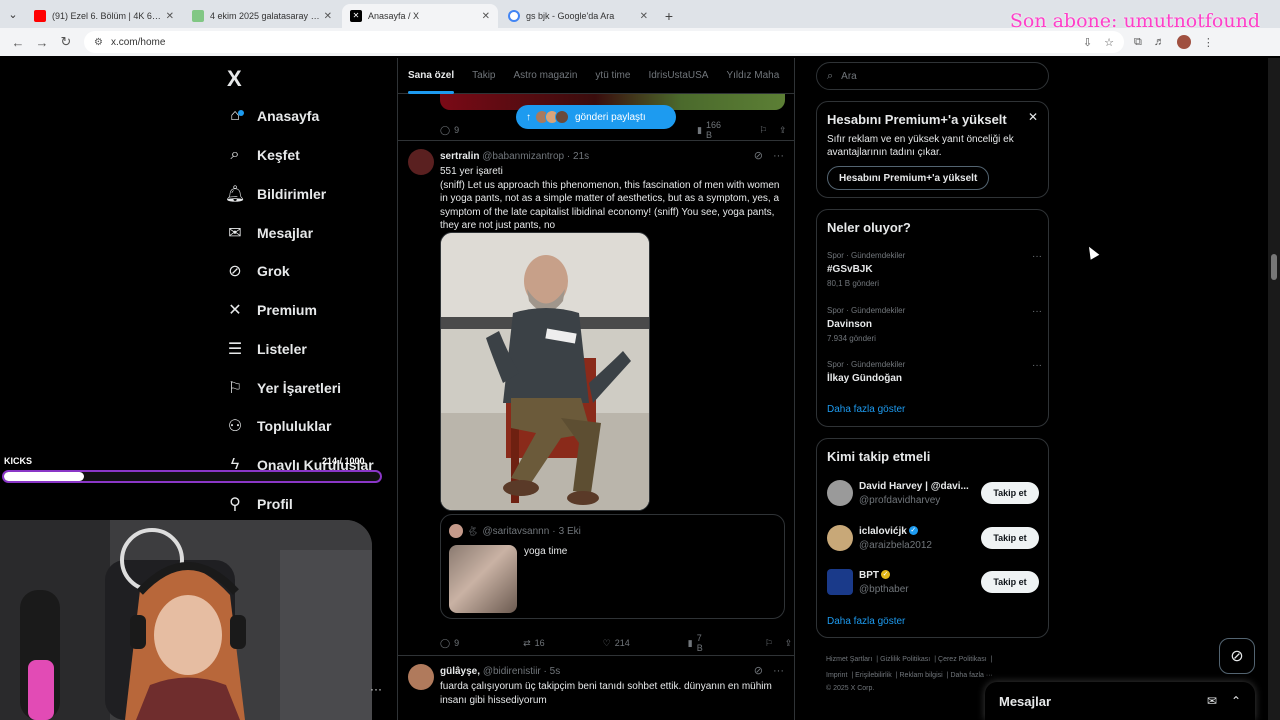 The height and width of the screenshot is (720, 1280). What do you see at coordinates (1208, 42) in the screenshot?
I see `chrome-menu-icon: ⋮` at bounding box center [1208, 42].